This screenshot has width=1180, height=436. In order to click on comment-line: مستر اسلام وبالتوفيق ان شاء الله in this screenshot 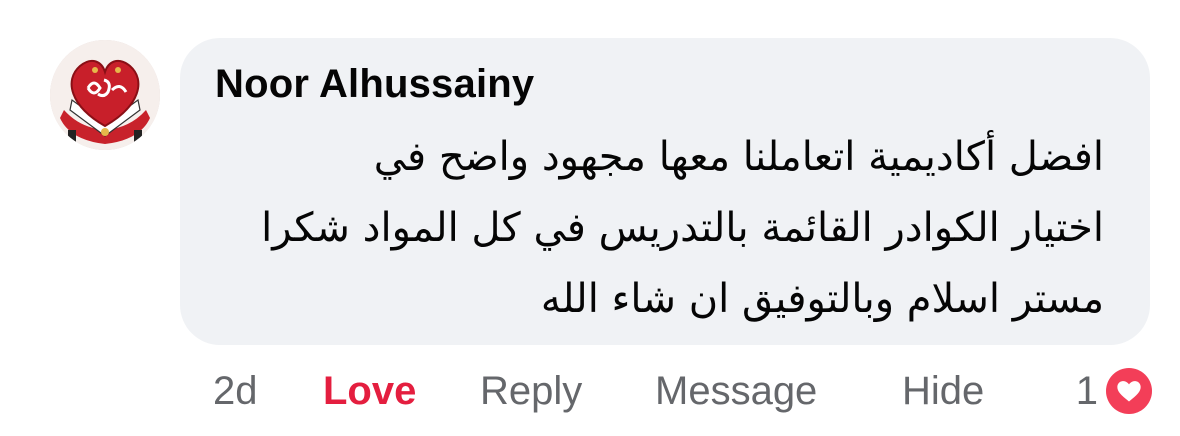, I will do `click(822, 299)`.